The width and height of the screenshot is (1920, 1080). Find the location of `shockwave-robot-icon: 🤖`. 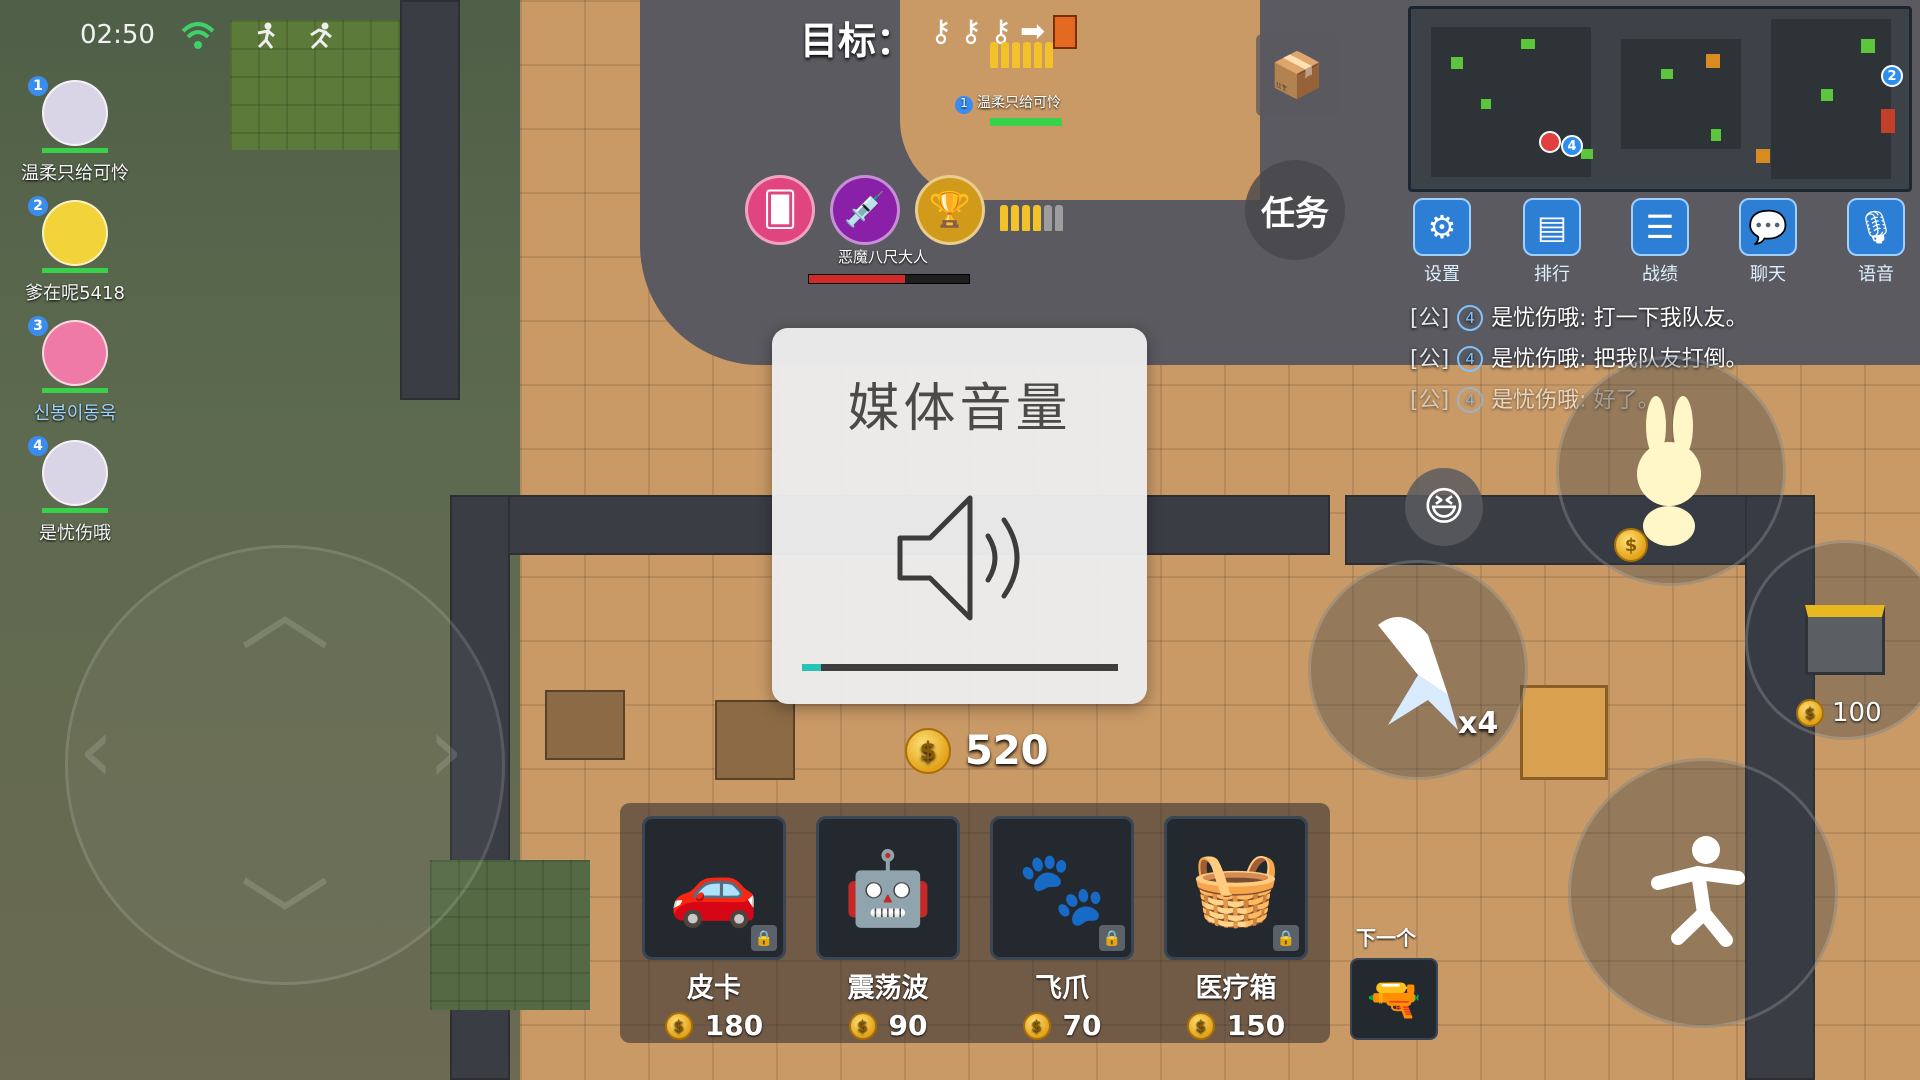

shockwave-robot-icon: 🤖 is located at coordinates (888, 888).